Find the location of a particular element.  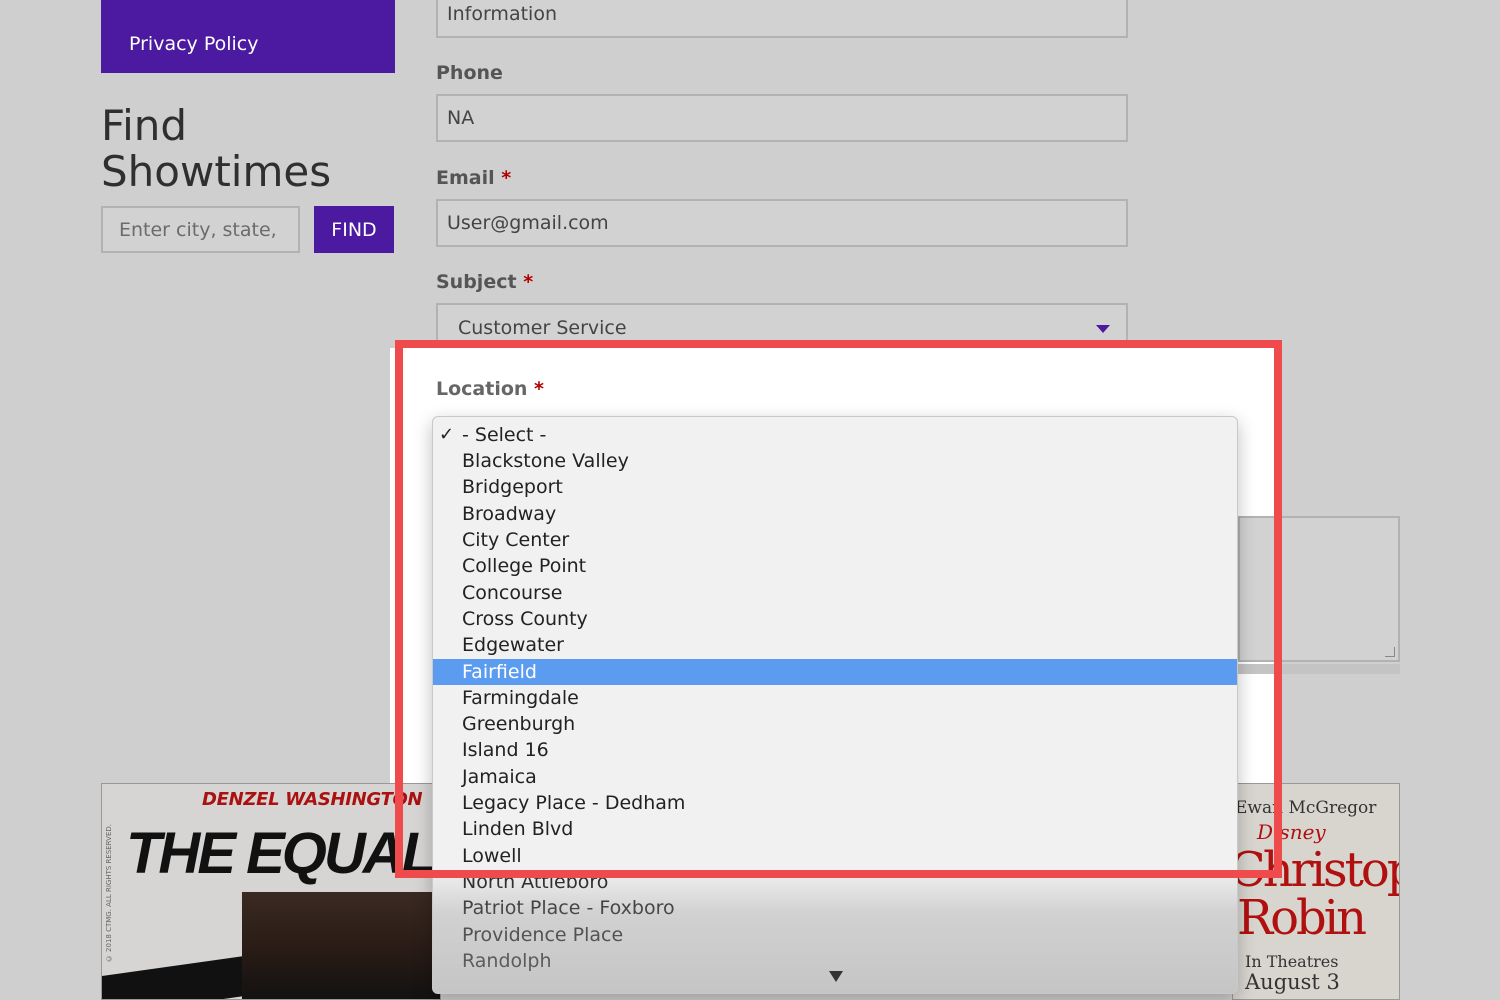

phone-label: Phone is located at coordinates (469, 73).